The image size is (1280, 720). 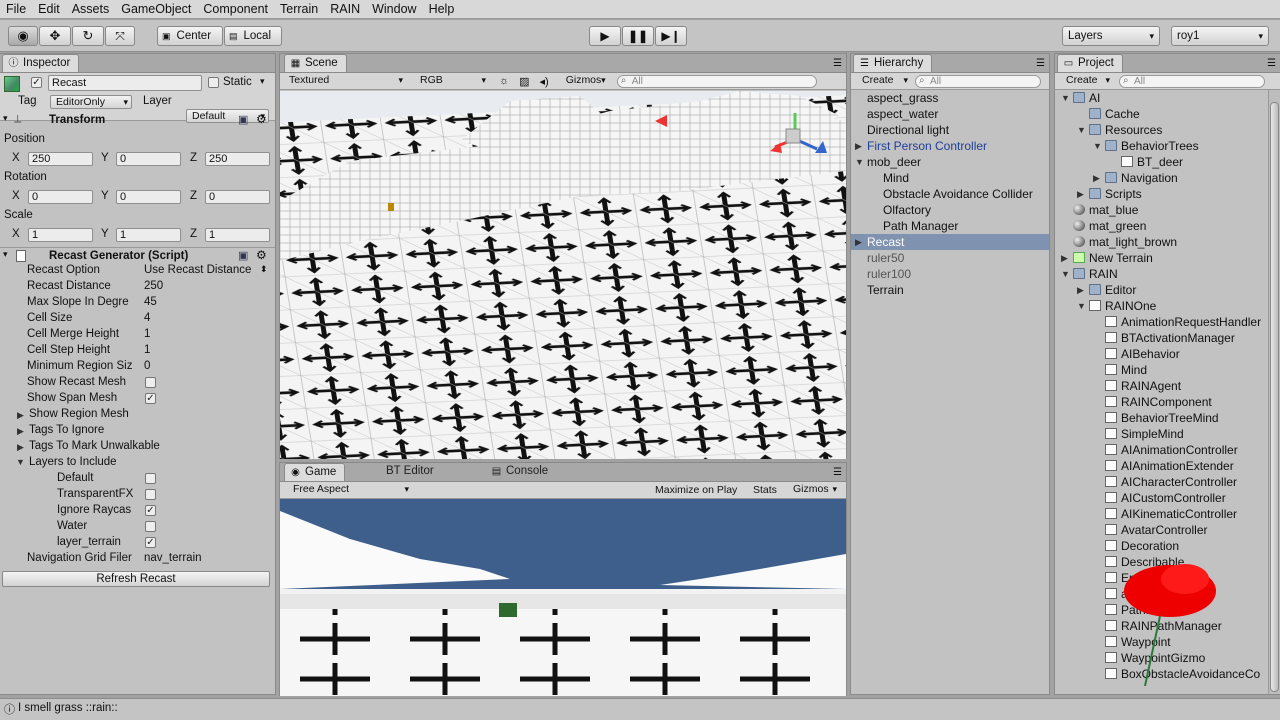 What do you see at coordinates (1161, 370) in the screenshot?
I see `project-item: Mind` at bounding box center [1161, 370].